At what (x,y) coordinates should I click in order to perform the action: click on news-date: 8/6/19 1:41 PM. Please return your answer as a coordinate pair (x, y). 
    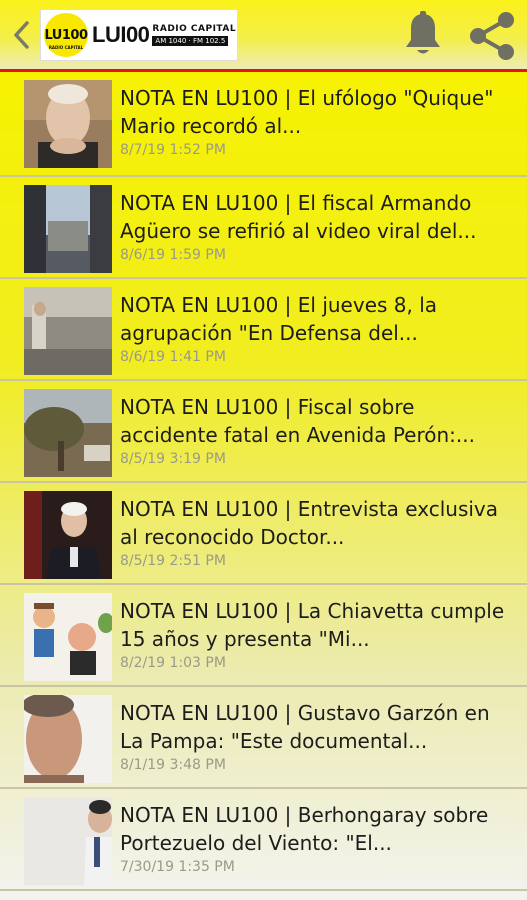
    Looking at the image, I should click on (173, 357).